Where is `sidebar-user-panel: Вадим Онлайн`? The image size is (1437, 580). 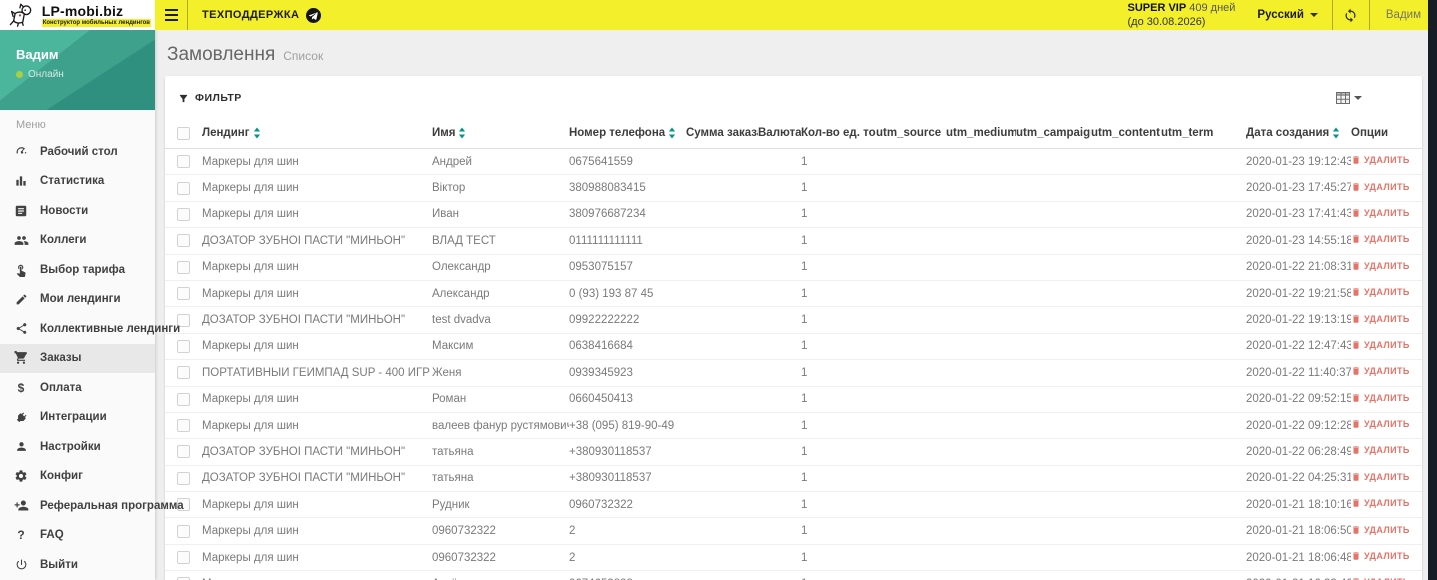 sidebar-user-panel: Вадим Онлайн is located at coordinates (77, 70).